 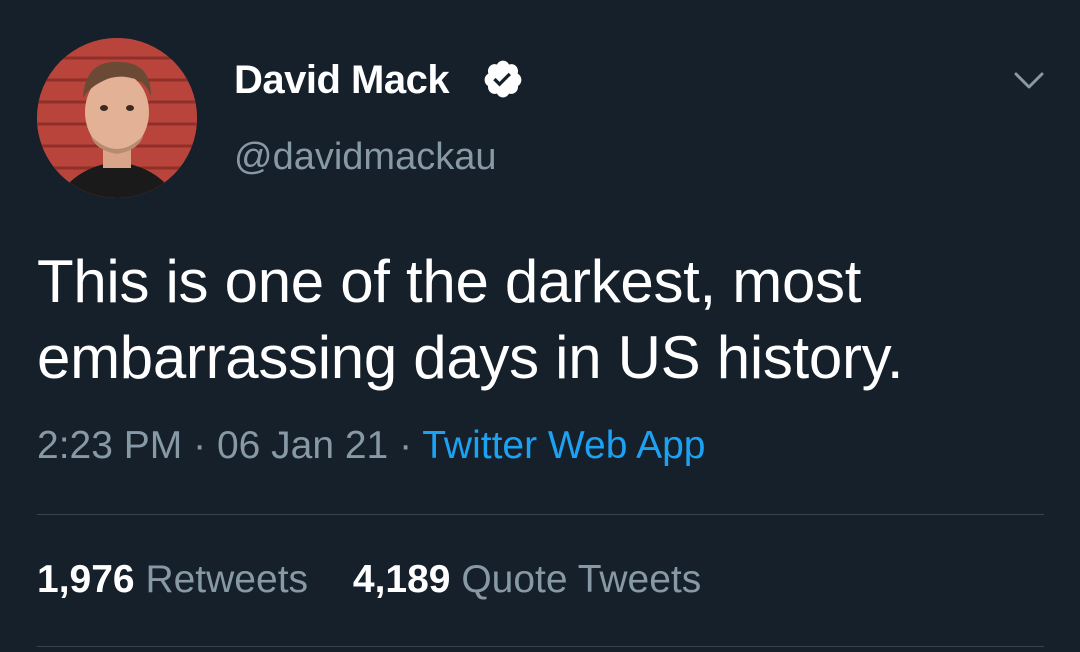 What do you see at coordinates (302, 445) in the screenshot?
I see `tweet-date: 06 Jan 21` at bounding box center [302, 445].